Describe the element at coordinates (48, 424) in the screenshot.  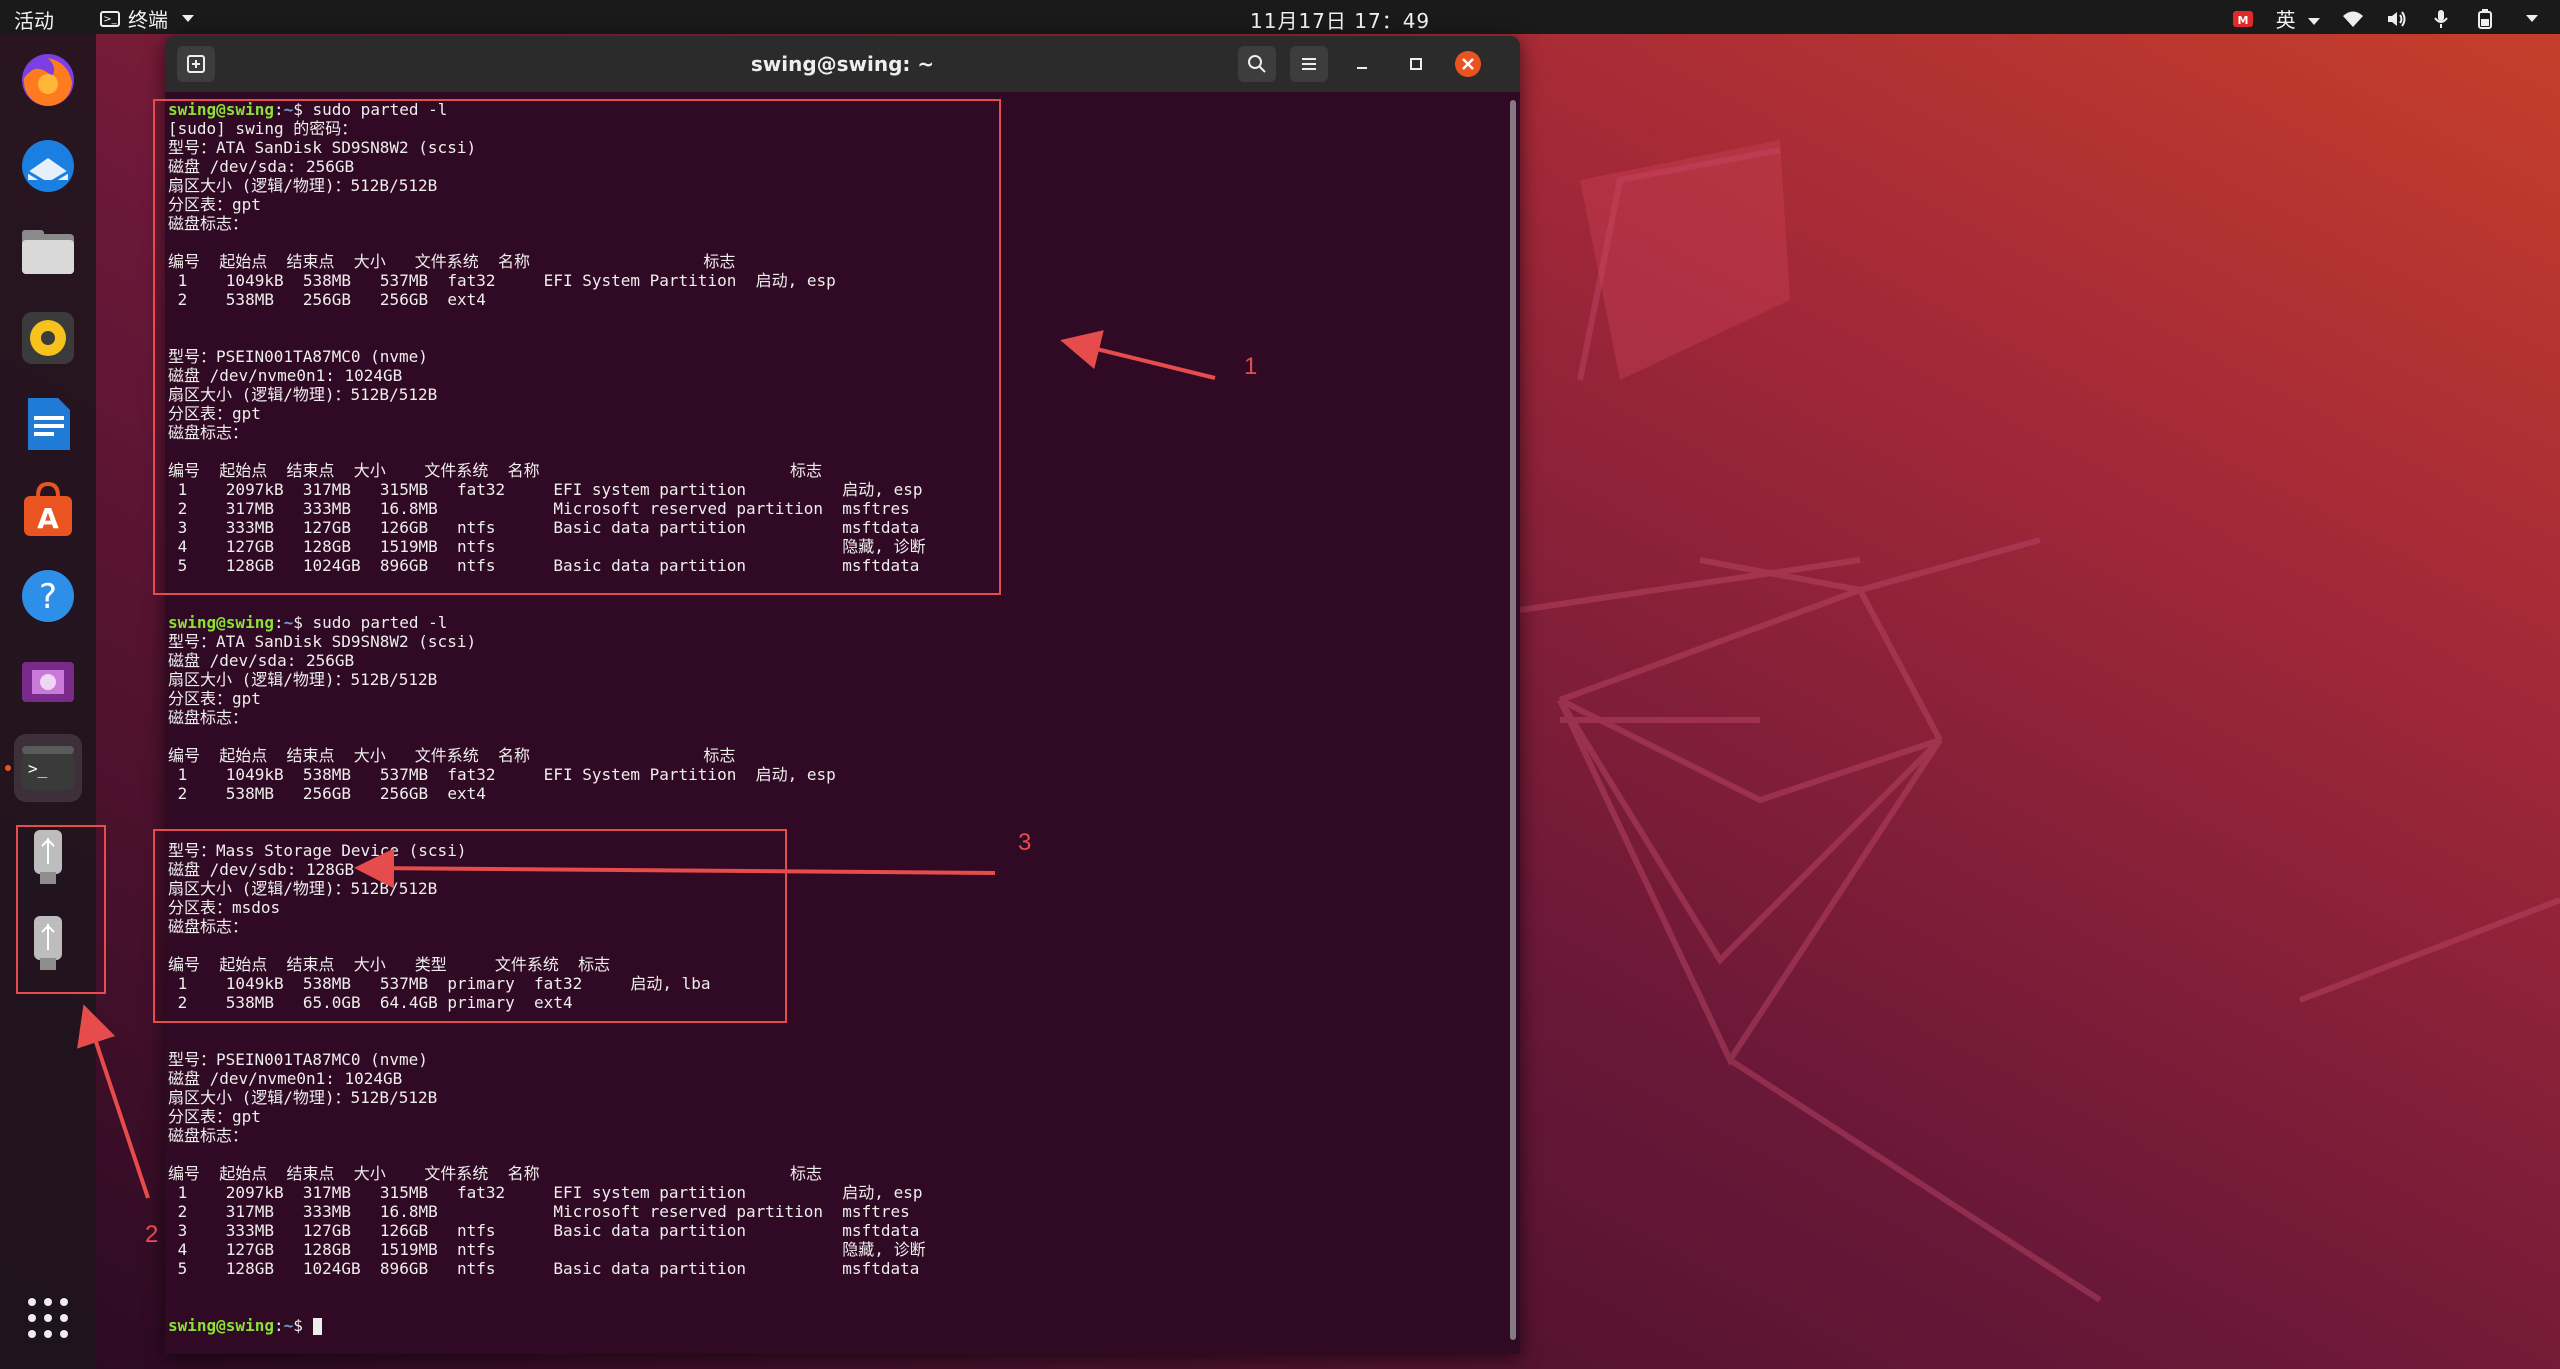
I see `dock-item-writer` at that location.